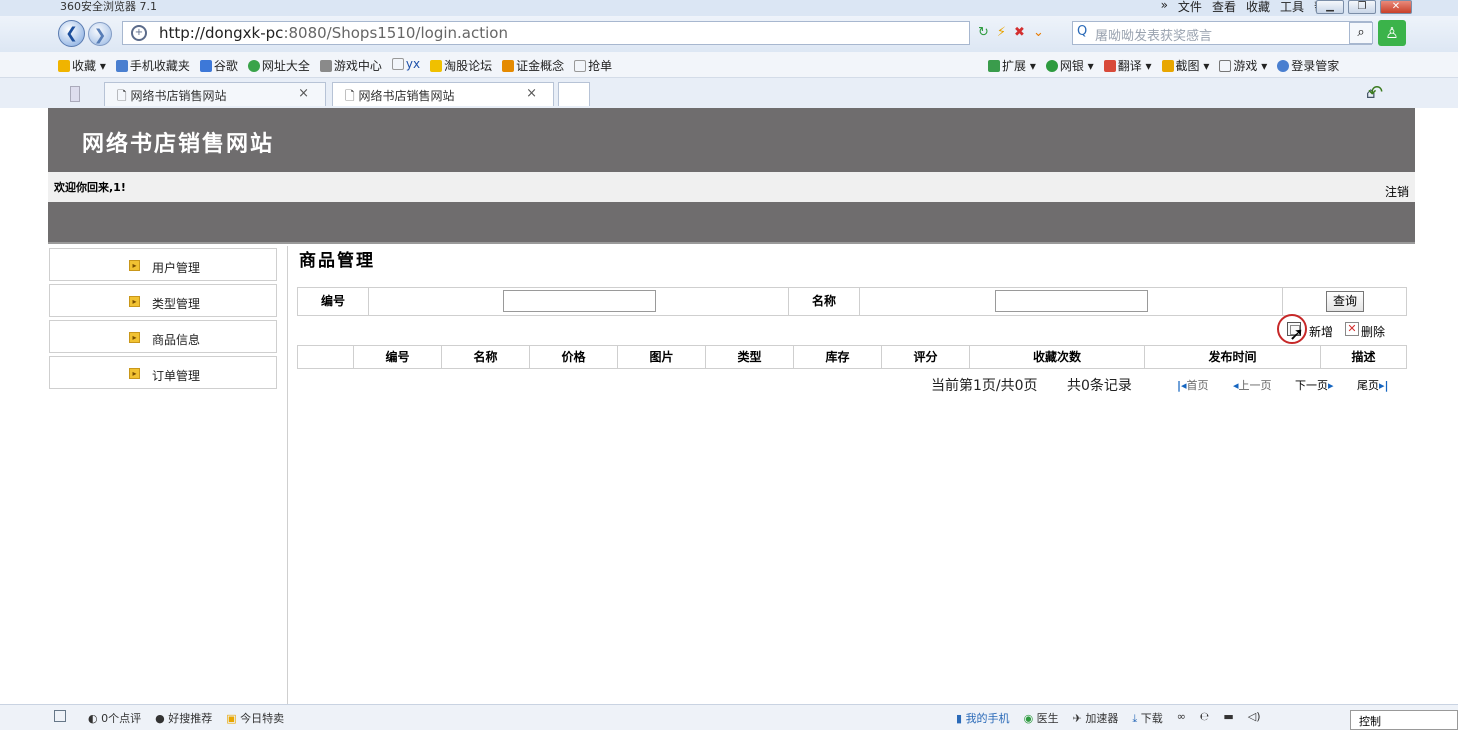  I want to click on column-header-description: 描述, so click(1363, 357).